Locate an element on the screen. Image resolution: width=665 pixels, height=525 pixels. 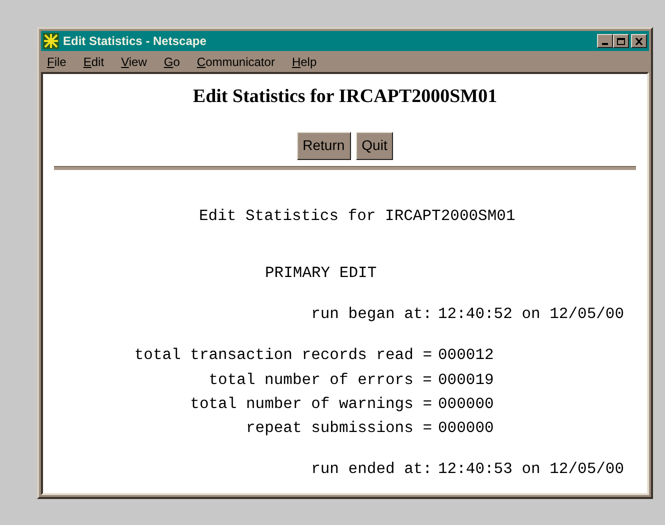
stat-label: run ended at: is located at coordinates (371, 469).